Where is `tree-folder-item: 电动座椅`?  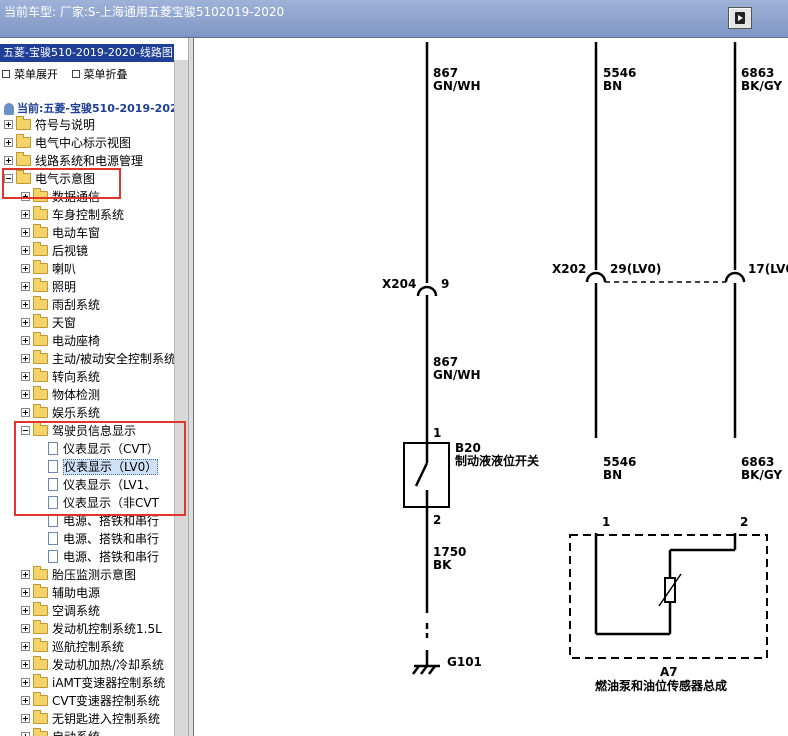 tree-folder-item: 电动座椅 is located at coordinates (105, 341).